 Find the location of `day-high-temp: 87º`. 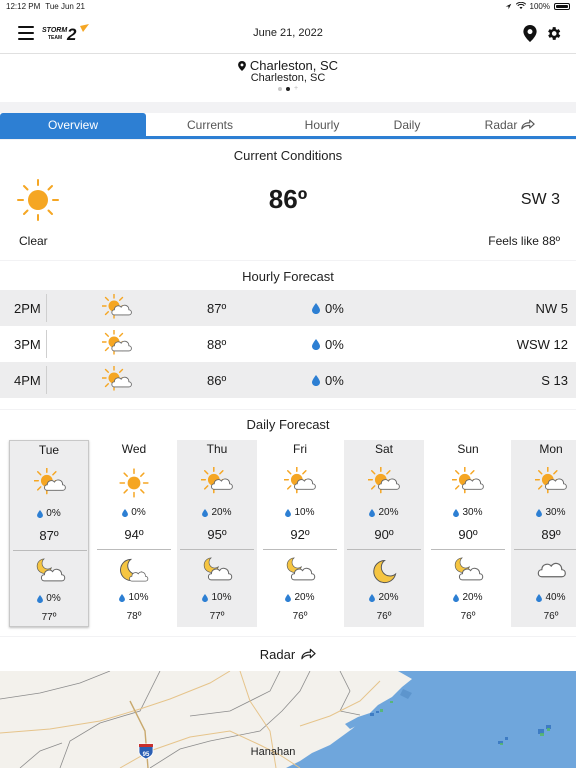

day-high-temp: 87º is located at coordinates (49, 535).